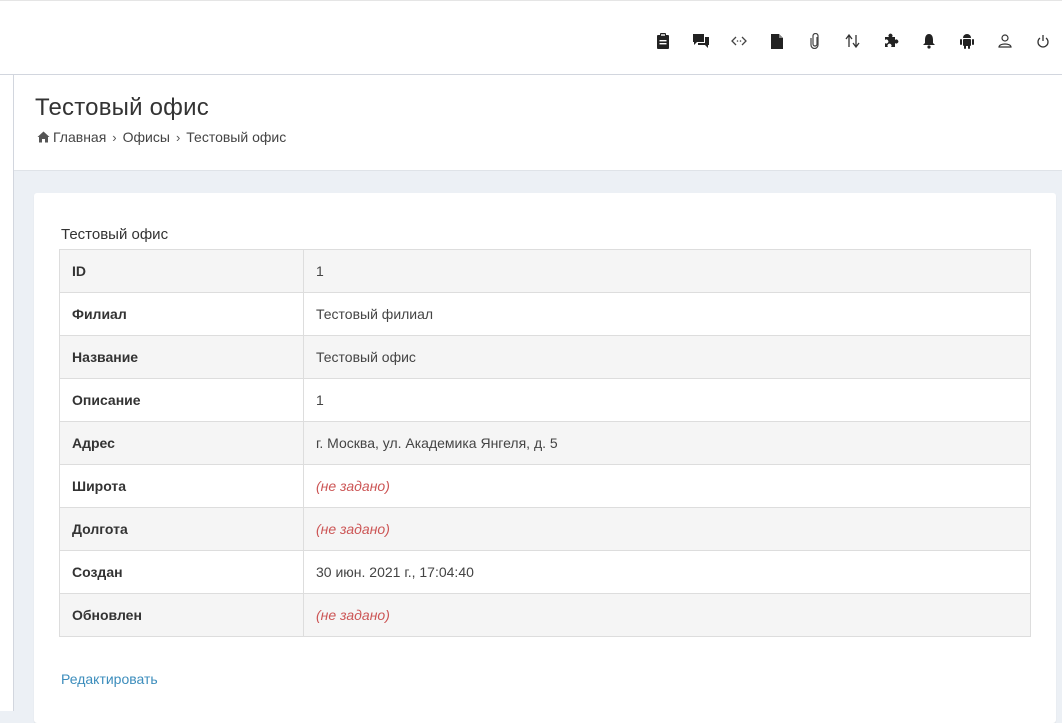 Image resolution: width=1062 pixels, height=723 pixels. I want to click on power-icon, so click(1043, 41).